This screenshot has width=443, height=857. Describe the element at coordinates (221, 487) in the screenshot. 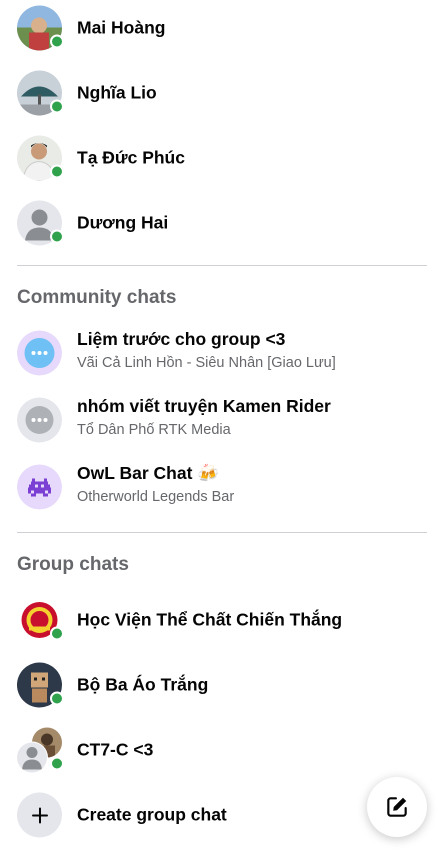

I see `community-chat-row: OwL Bar Chat 🍻 Otherworld Legends Bar` at that location.